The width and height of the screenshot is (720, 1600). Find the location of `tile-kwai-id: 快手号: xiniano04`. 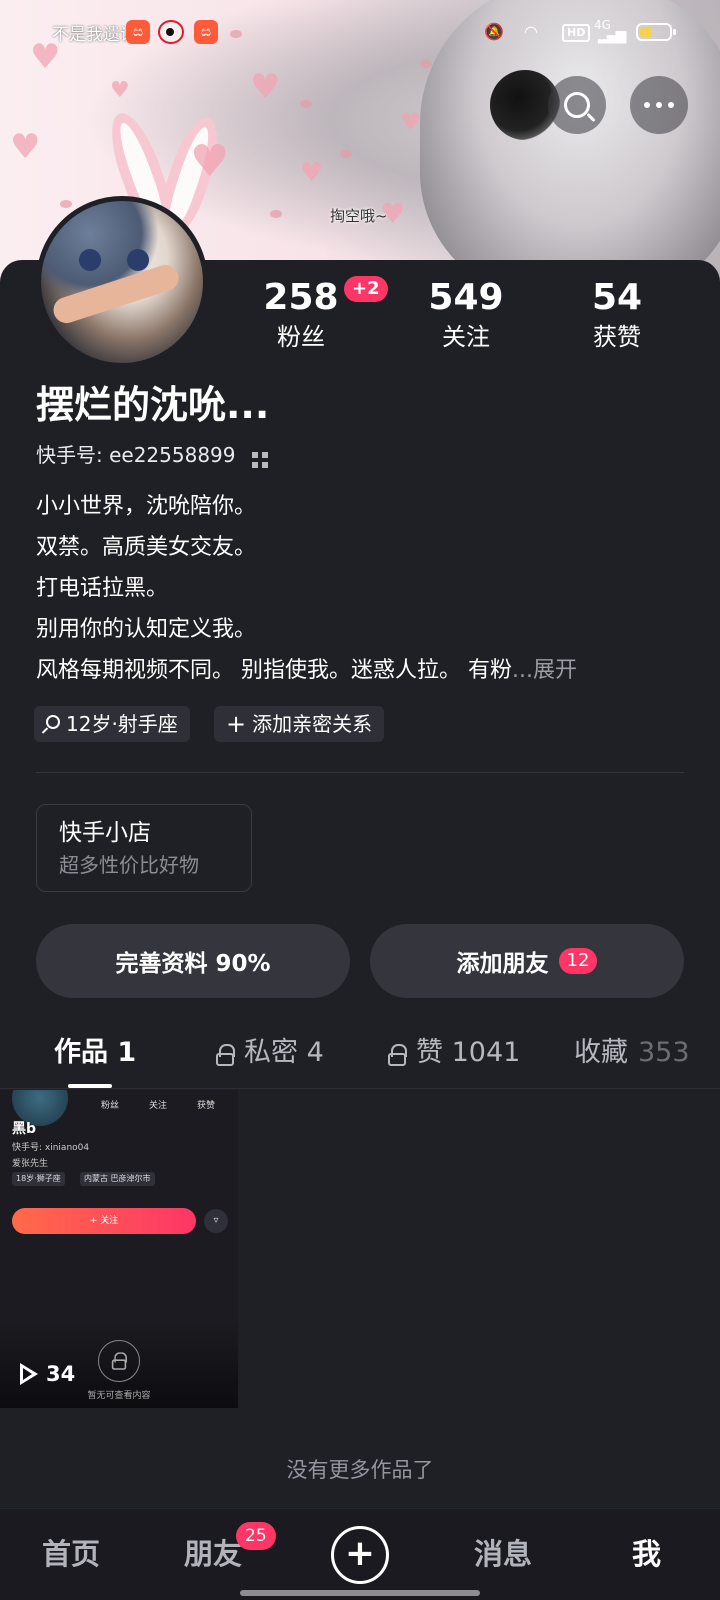

tile-kwai-id: 快手号: xiniano04 is located at coordinates (51, 1148).